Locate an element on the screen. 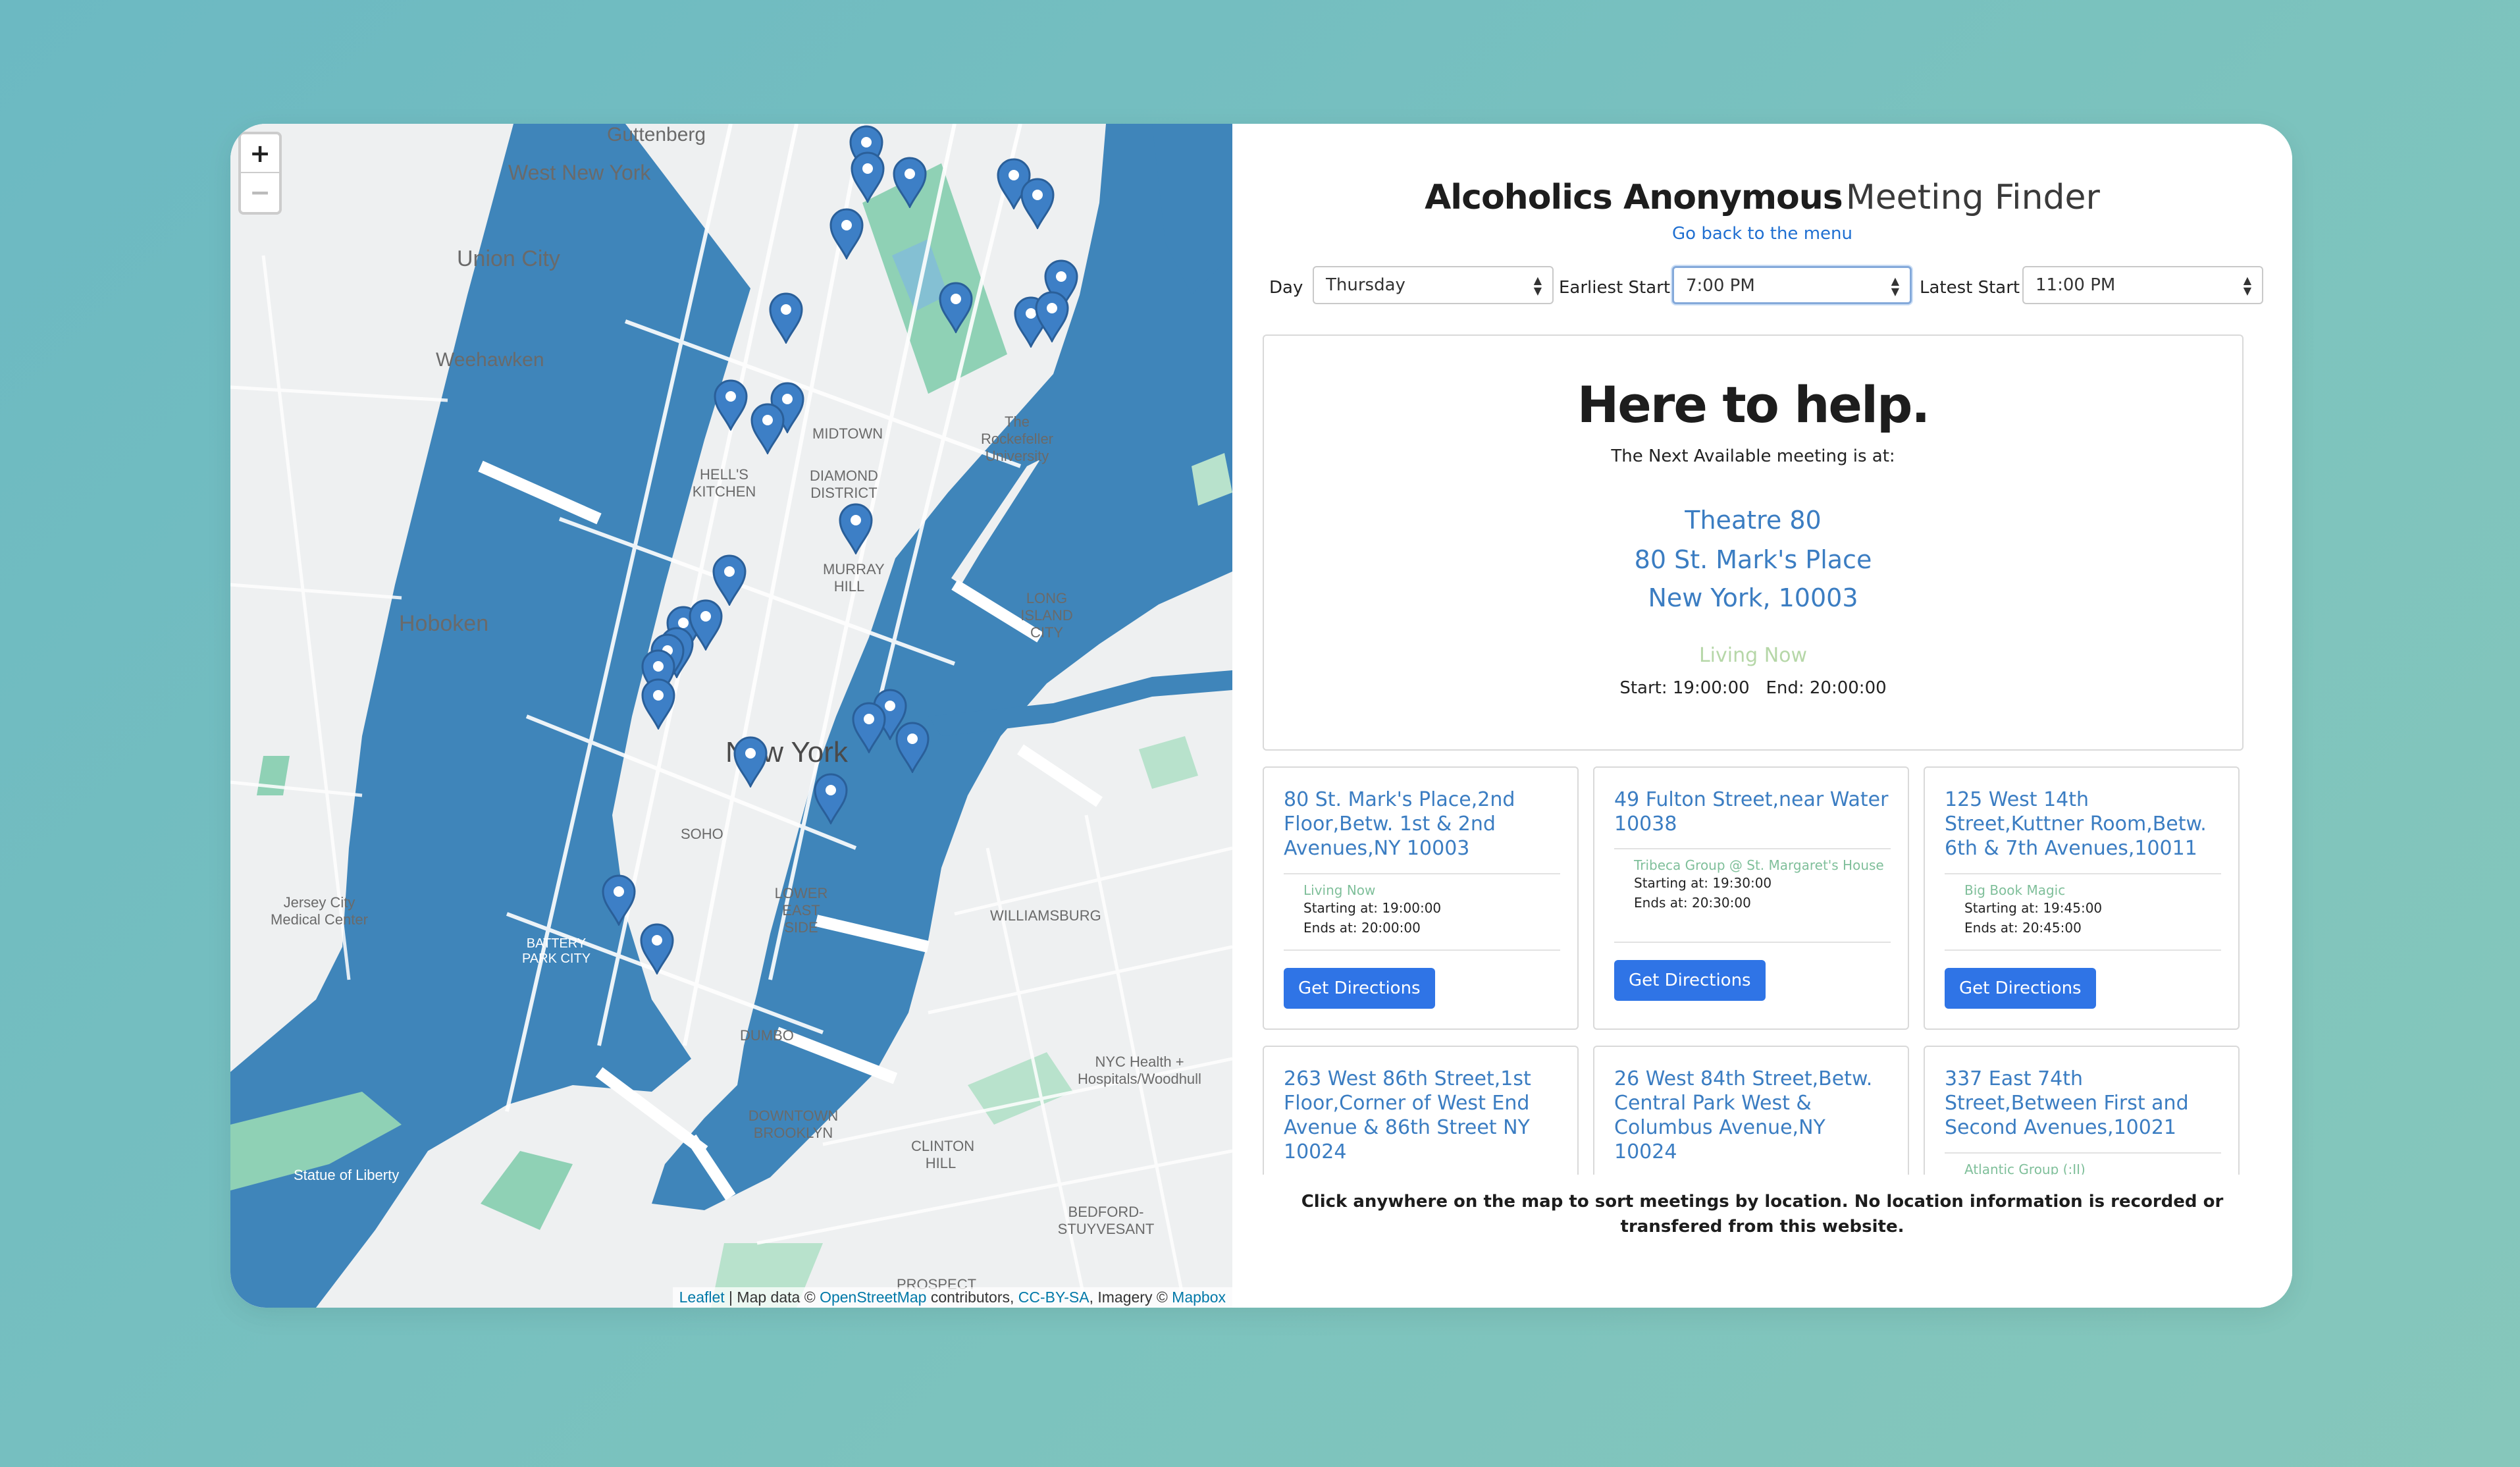 The width and height of the screenshot is (2520, 1467). map-label: DUMBO is located at coordinates (767, 1035).